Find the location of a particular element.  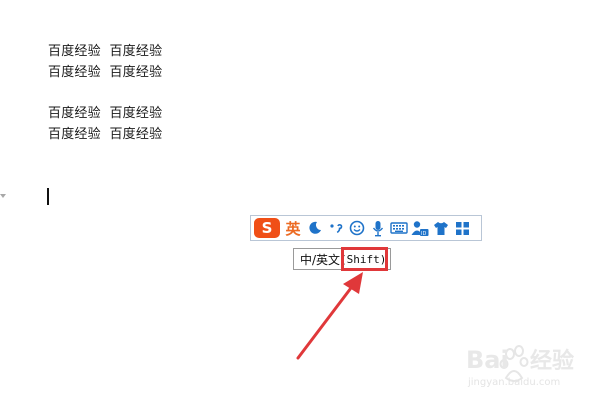

svg-text: 经验 is located at coordinates (552, 361).